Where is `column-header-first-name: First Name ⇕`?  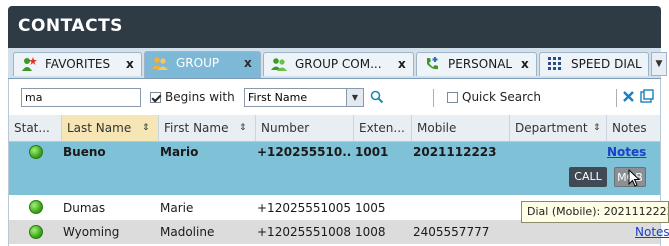
column-header-first-name: First Name ⇕ is located at coordinates (207, 128).